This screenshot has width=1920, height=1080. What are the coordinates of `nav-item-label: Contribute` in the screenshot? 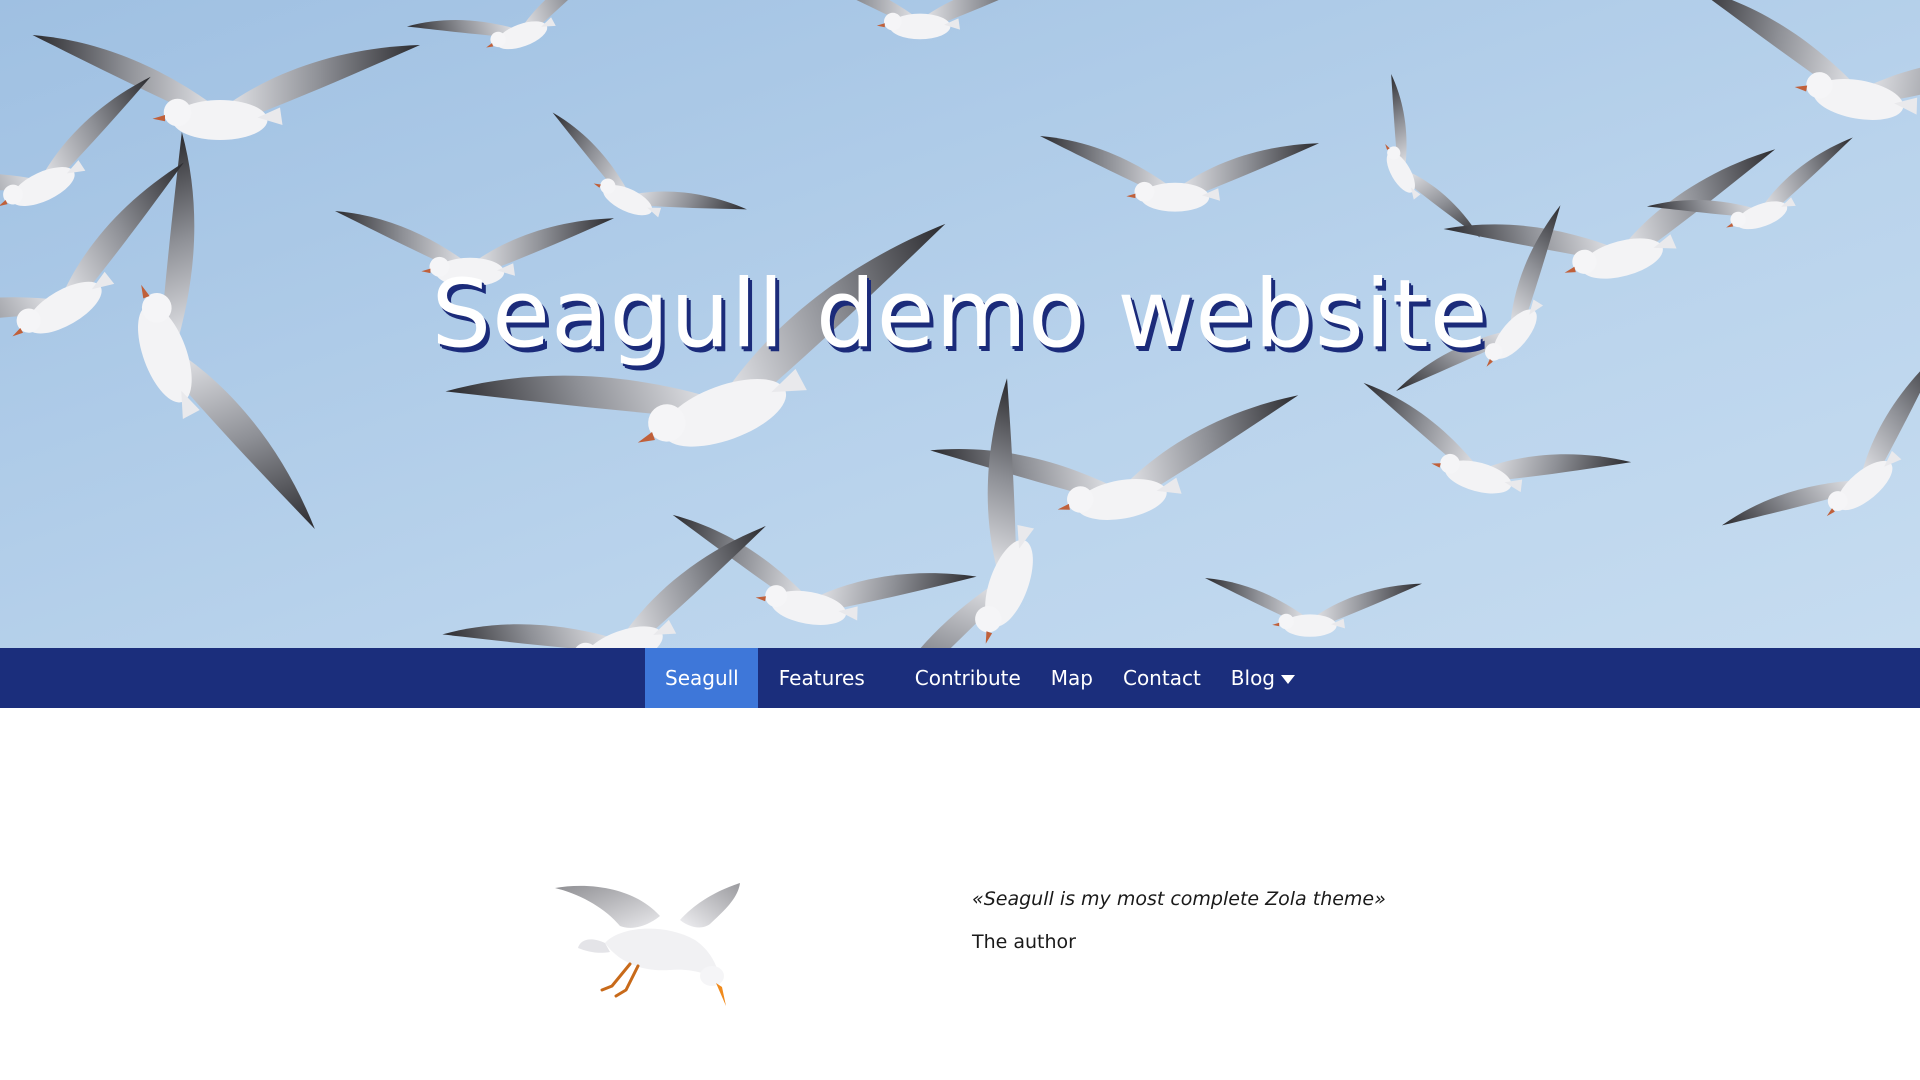 It's located at (967, 678).